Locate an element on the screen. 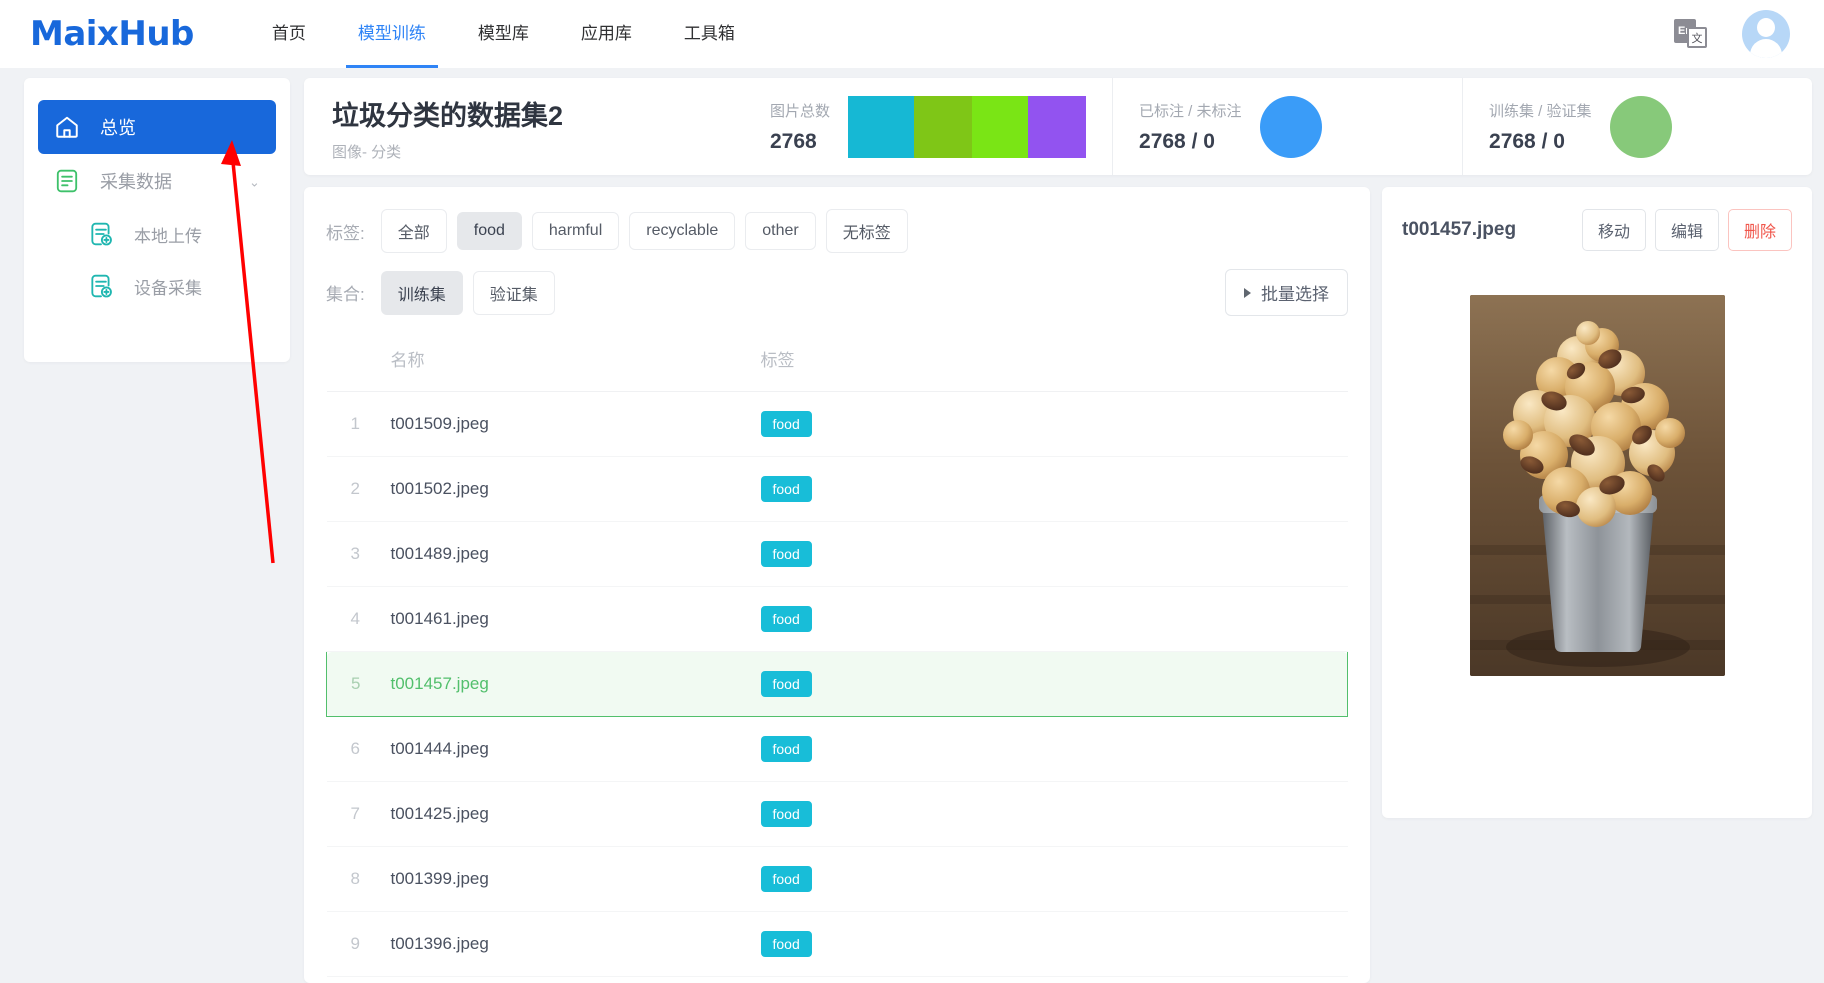 The image size is (1824, 983). stat-texts: 训练集 / 验证集 2768 / 0 is located at coordinates (1540, 127).